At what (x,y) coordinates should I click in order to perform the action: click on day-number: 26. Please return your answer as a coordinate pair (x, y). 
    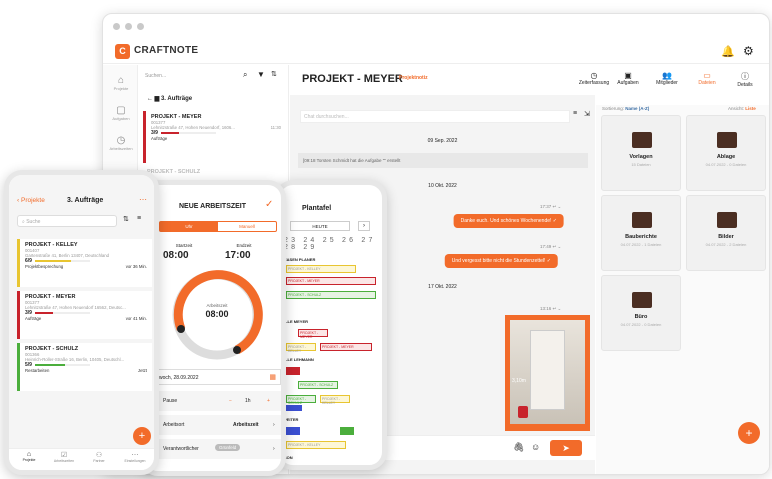
    Looking at the image, I should click on (349, 240).